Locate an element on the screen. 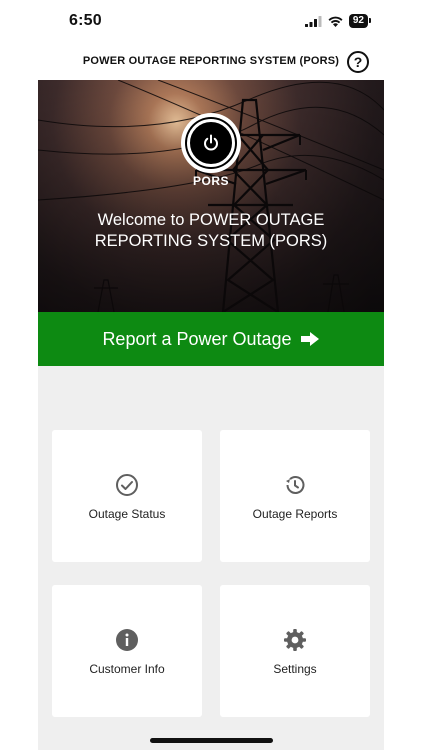  pors-logo is located at coordinates (211, 143).